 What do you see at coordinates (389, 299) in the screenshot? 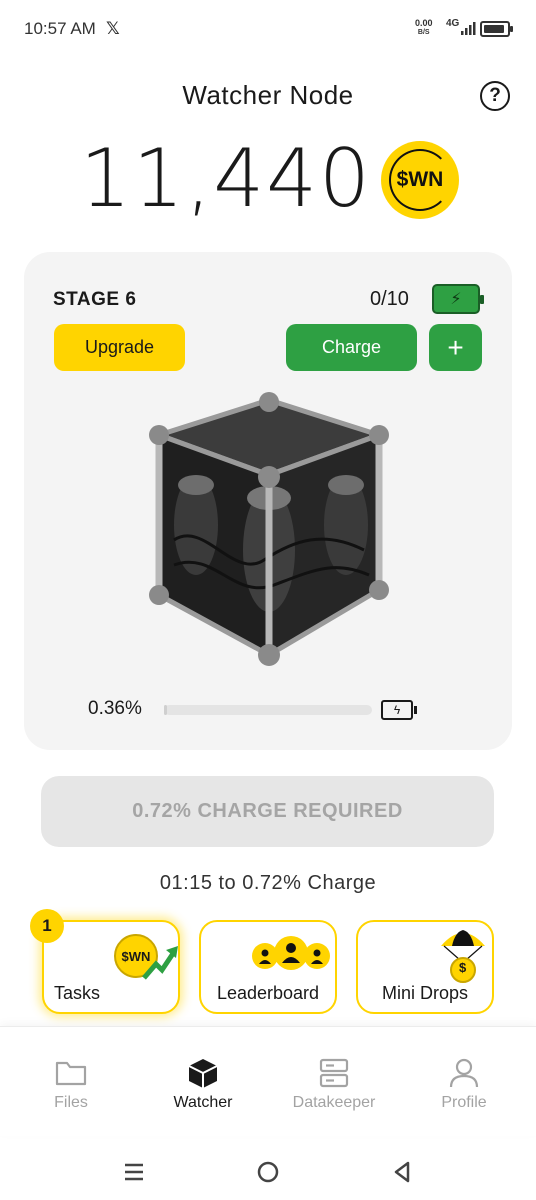
I see `charge-count: 0/10` at bounding box center [389, 299].